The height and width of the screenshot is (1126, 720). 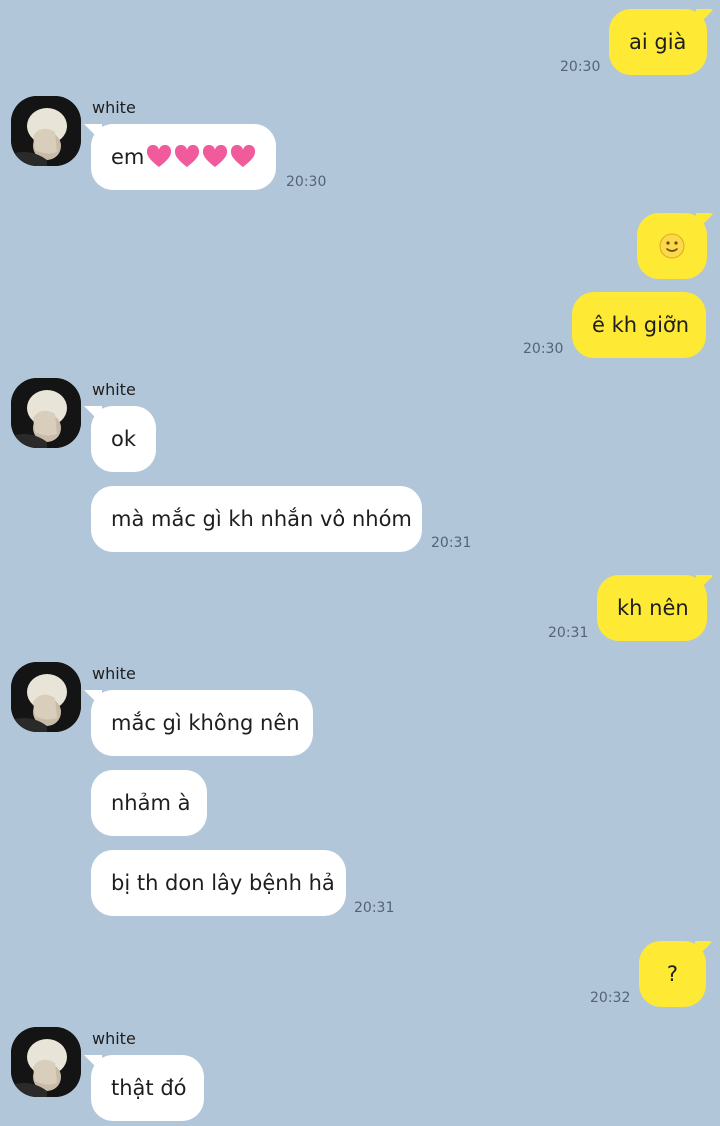 I want to click on their-message-bubble: ok, so click(x=123, y=439).